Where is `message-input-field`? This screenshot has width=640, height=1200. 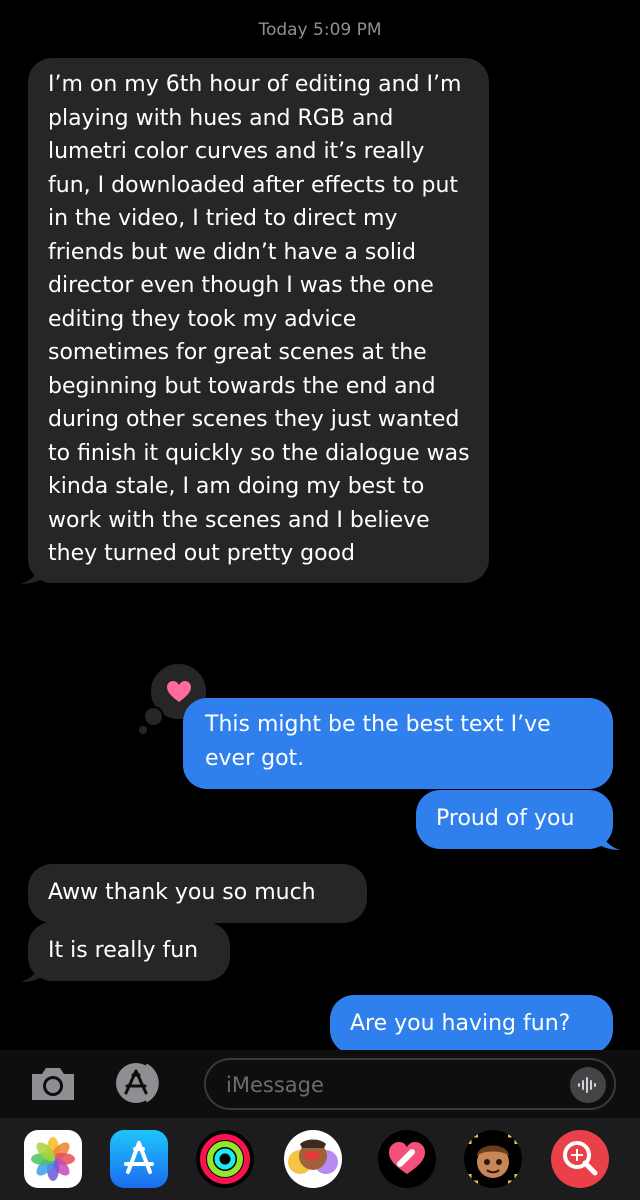
message-input-field is located at coordinates (410, 1084).